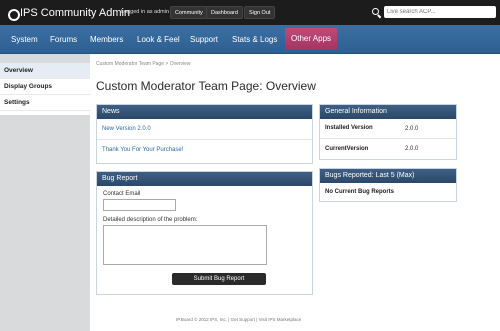 The width and height of the screenshot is (500, 331). I want to click on bugs-reported-title: Bugs Reported: Last 5 (Max), so click(388, 176).